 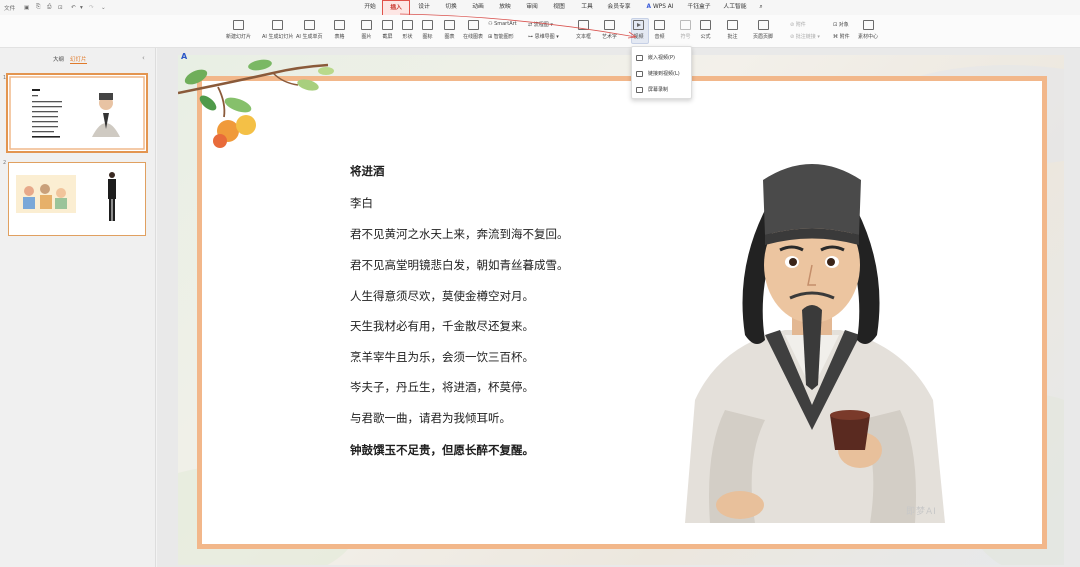 I want to click on ai-page-icon, so click(x=309, y=25).